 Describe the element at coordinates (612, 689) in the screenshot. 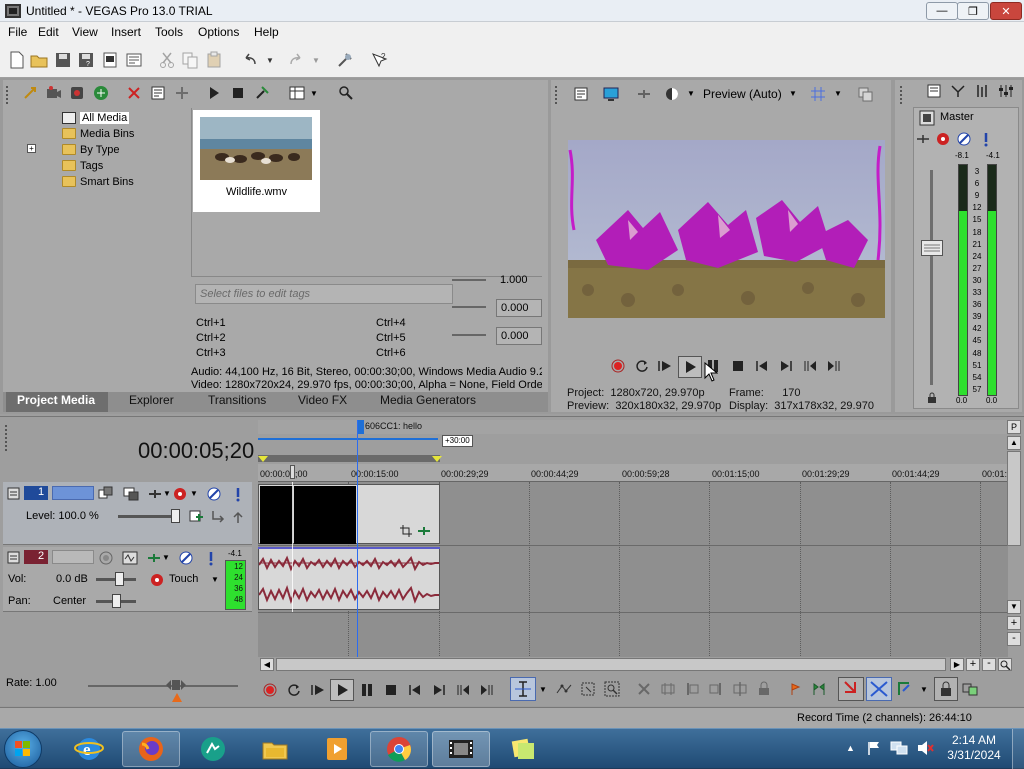

I see `zoom-edit-tool-icon` at that location.